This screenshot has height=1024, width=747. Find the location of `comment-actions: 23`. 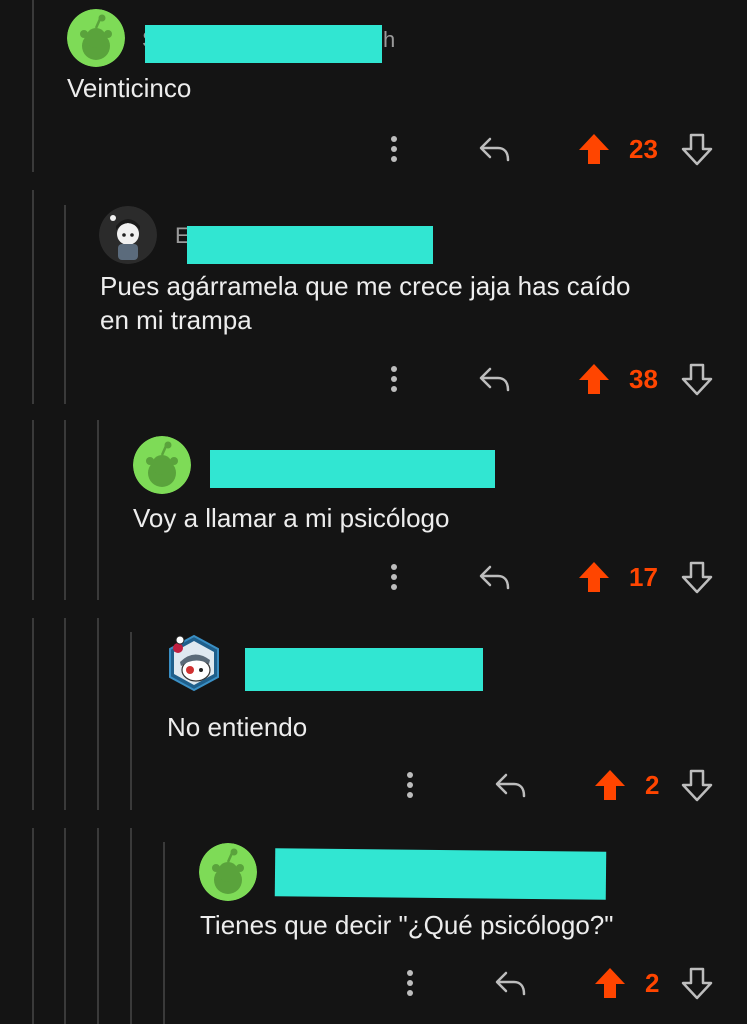

comment-actions: 23 is located at coordinates (373, 152).